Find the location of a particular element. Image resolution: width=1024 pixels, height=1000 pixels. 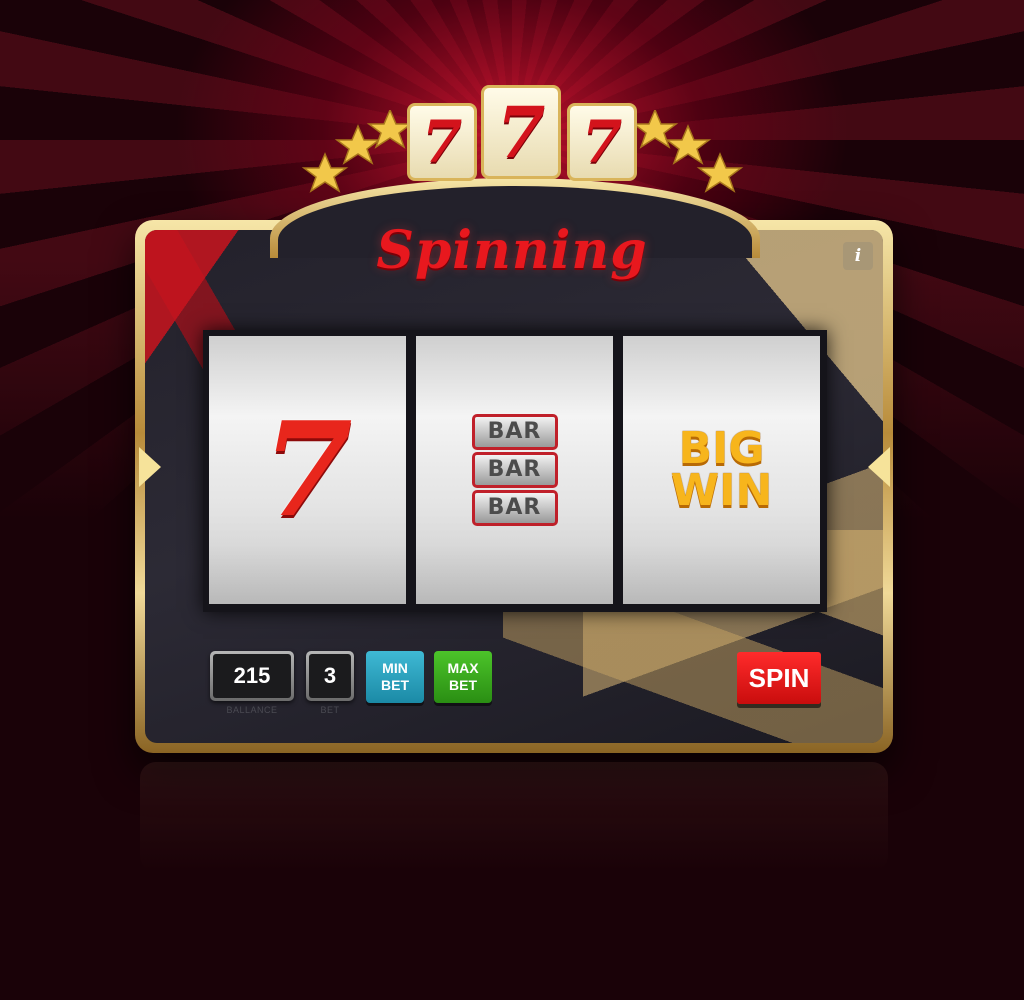

reel-2: BAR BAR BAR is located at coordinates (514, 470).